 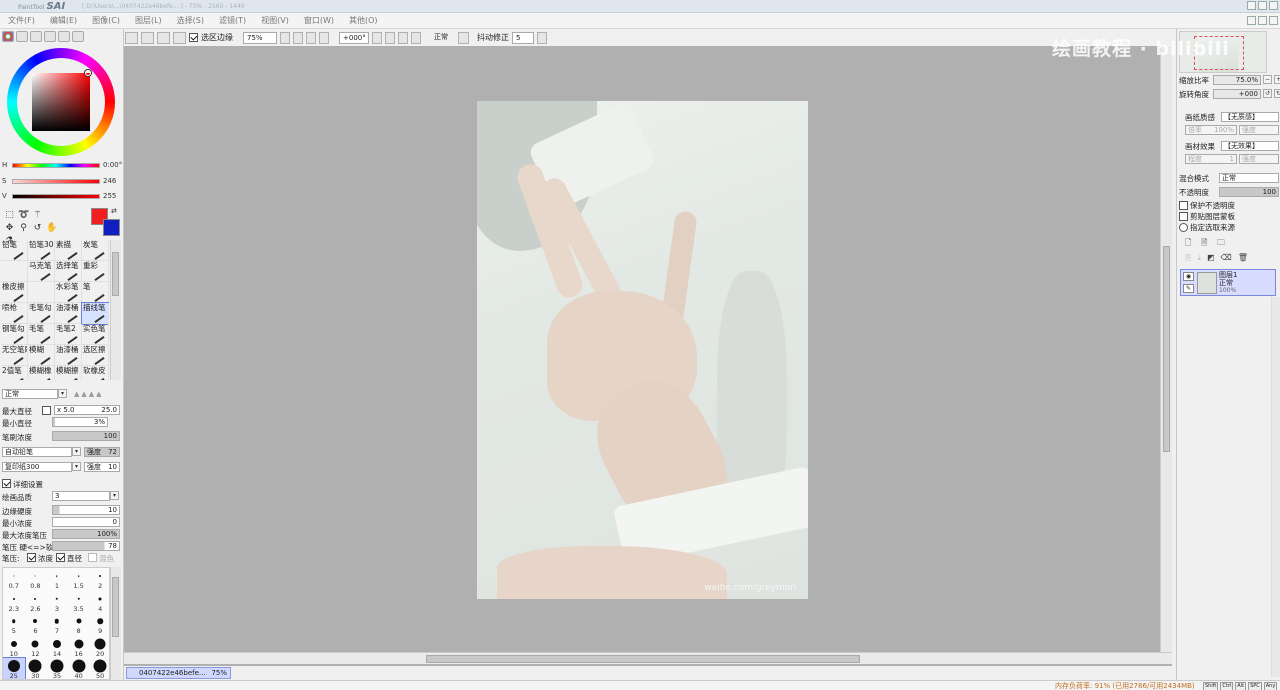 What do you see at coordinates (68, 271) in the screenshot?
I see `brush-slot: 选择笔` at bounding box center [68, 271].